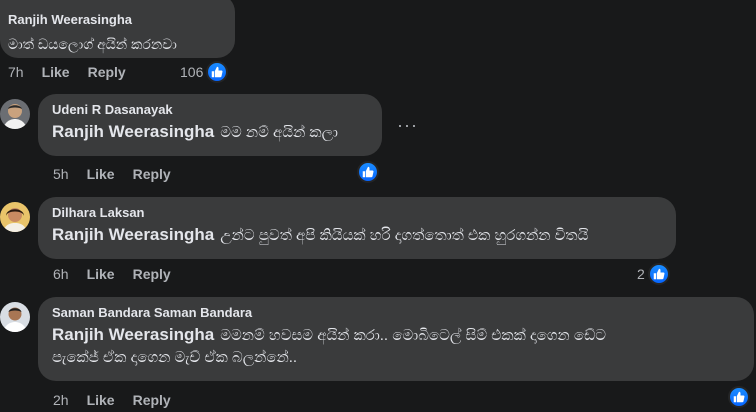  I want to click on reply-text: Ranjih Weerasingha මම නම් අයින් කලා, so click(211, 132).